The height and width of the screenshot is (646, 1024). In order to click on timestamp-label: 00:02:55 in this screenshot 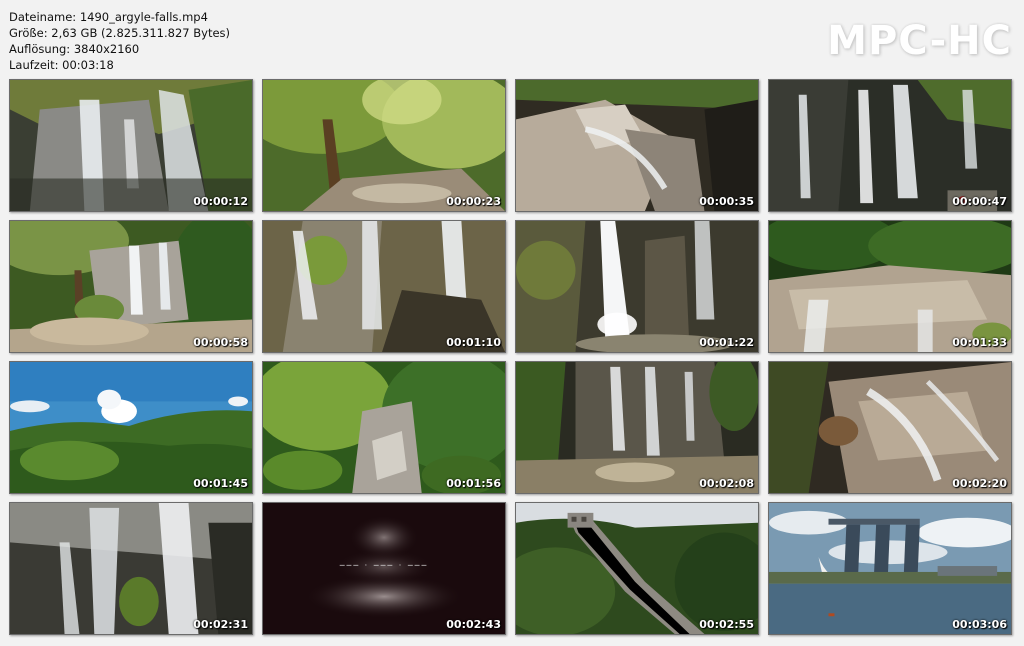, I will do `click(726, 624)`.